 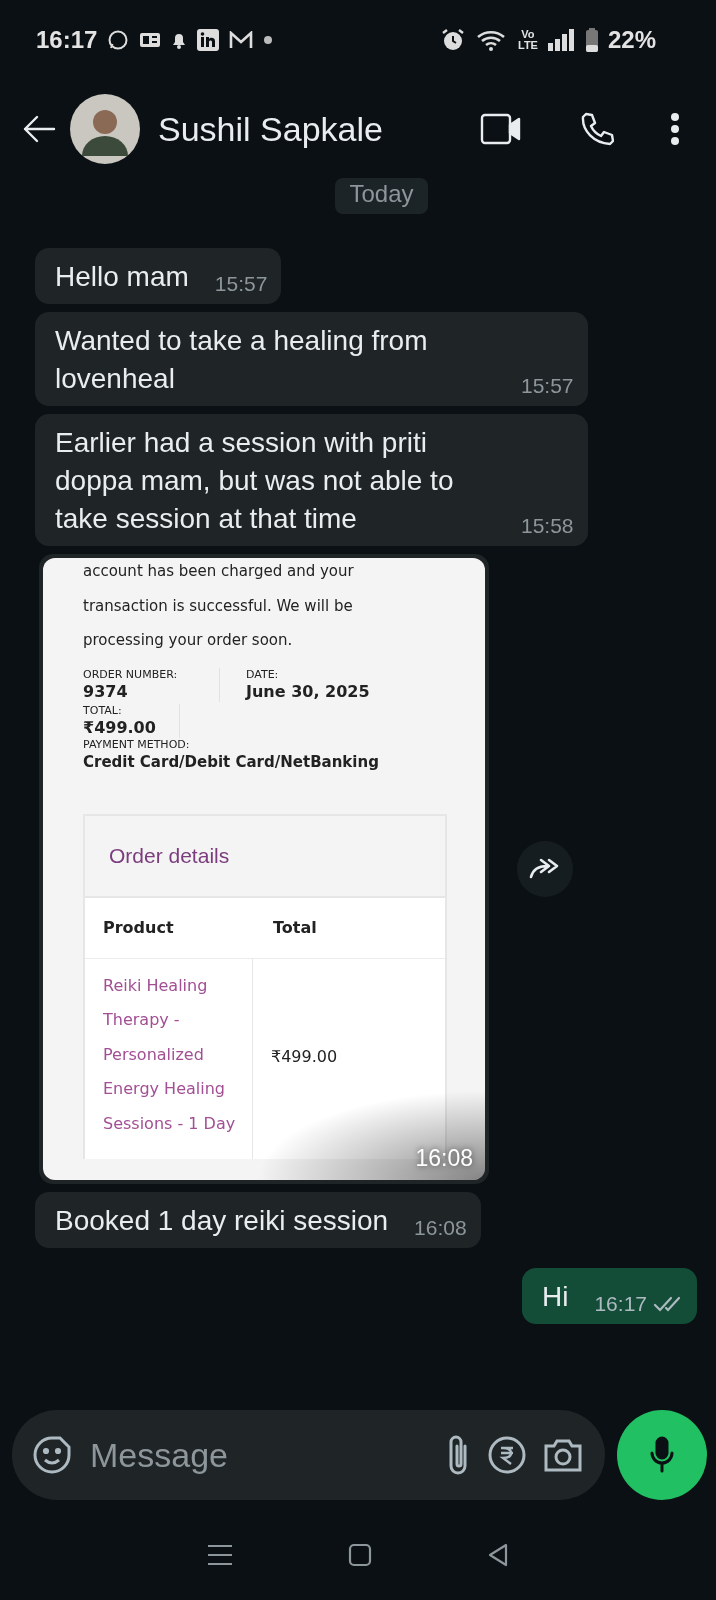 I want to click on field-label: TOTAL:, so click(x=103, y=710).